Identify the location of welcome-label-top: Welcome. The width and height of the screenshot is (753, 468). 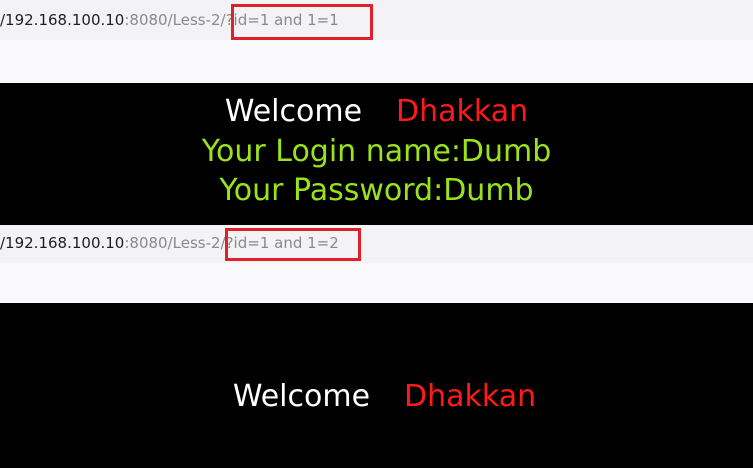
(293, 111).